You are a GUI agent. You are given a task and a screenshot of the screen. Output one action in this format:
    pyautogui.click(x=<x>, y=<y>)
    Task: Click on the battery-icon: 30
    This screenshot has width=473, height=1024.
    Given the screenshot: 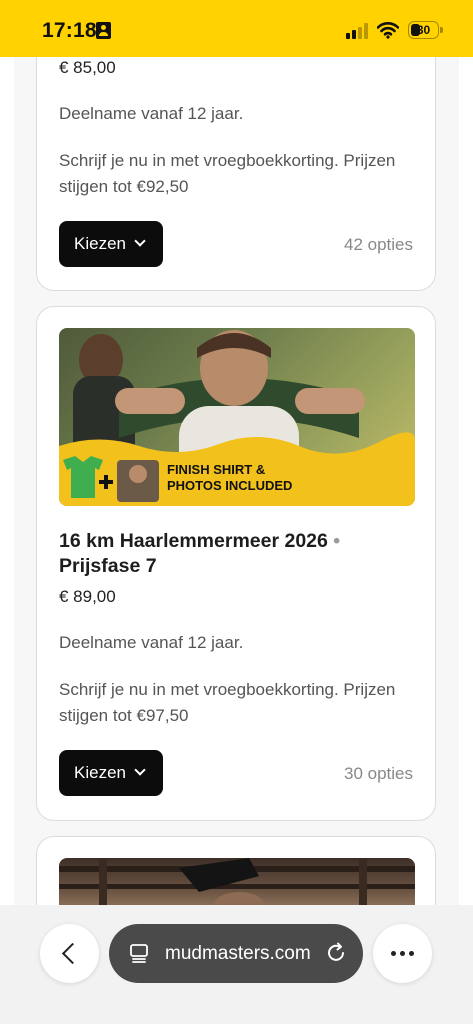 What is the action you would take?
    pyautogui.click(x=423, y=30)
    